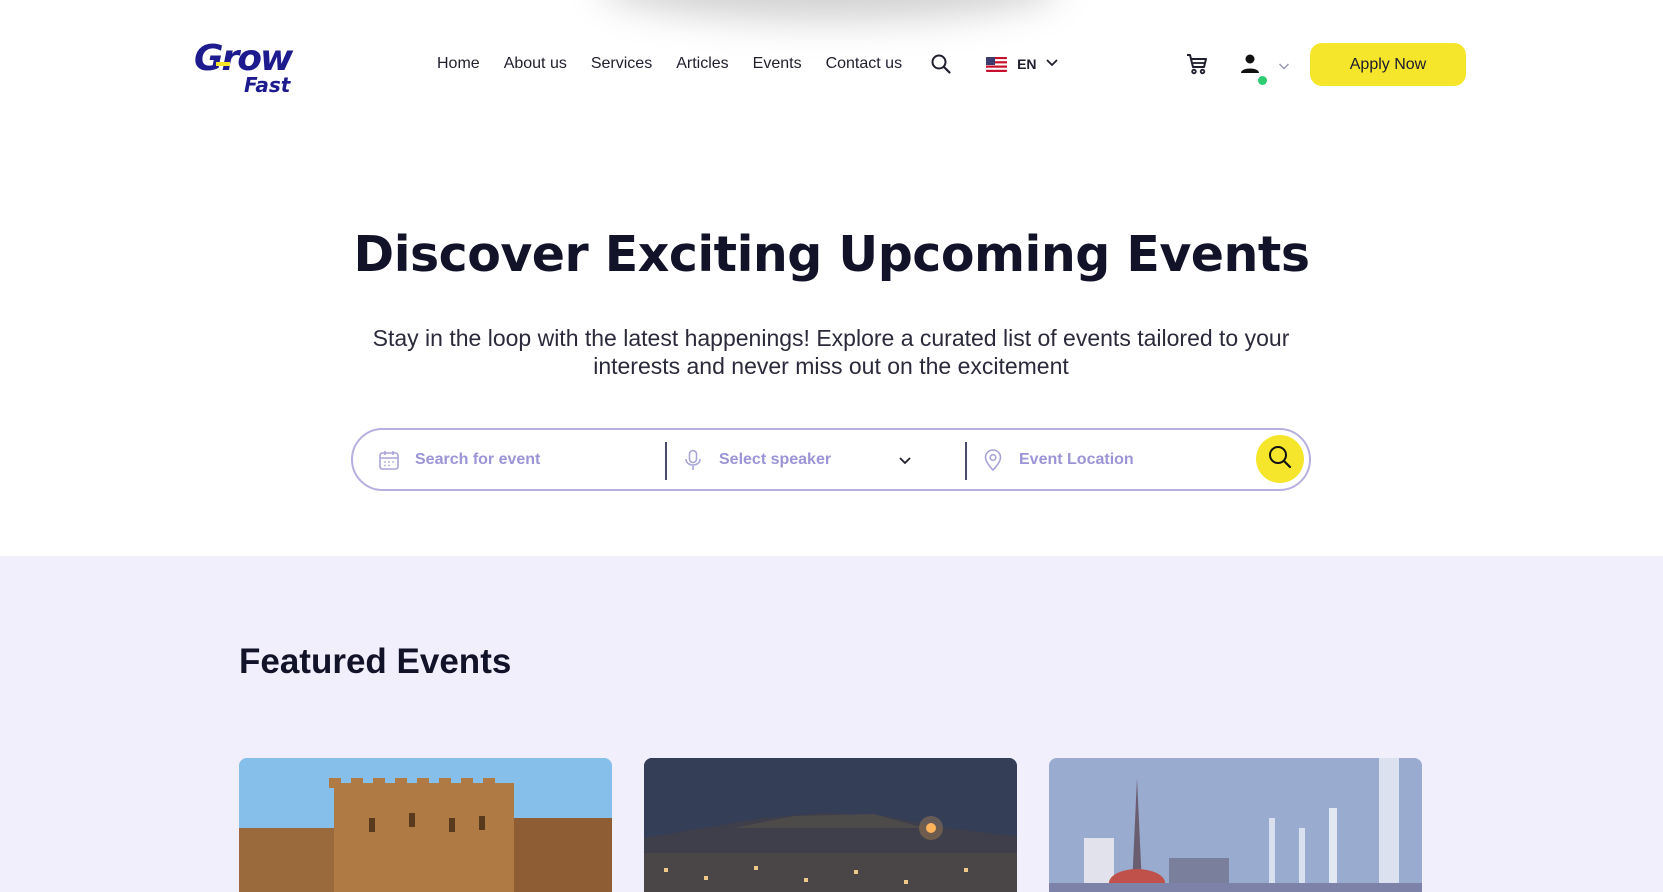  I want to click on user-icon, so click(1250, 64).